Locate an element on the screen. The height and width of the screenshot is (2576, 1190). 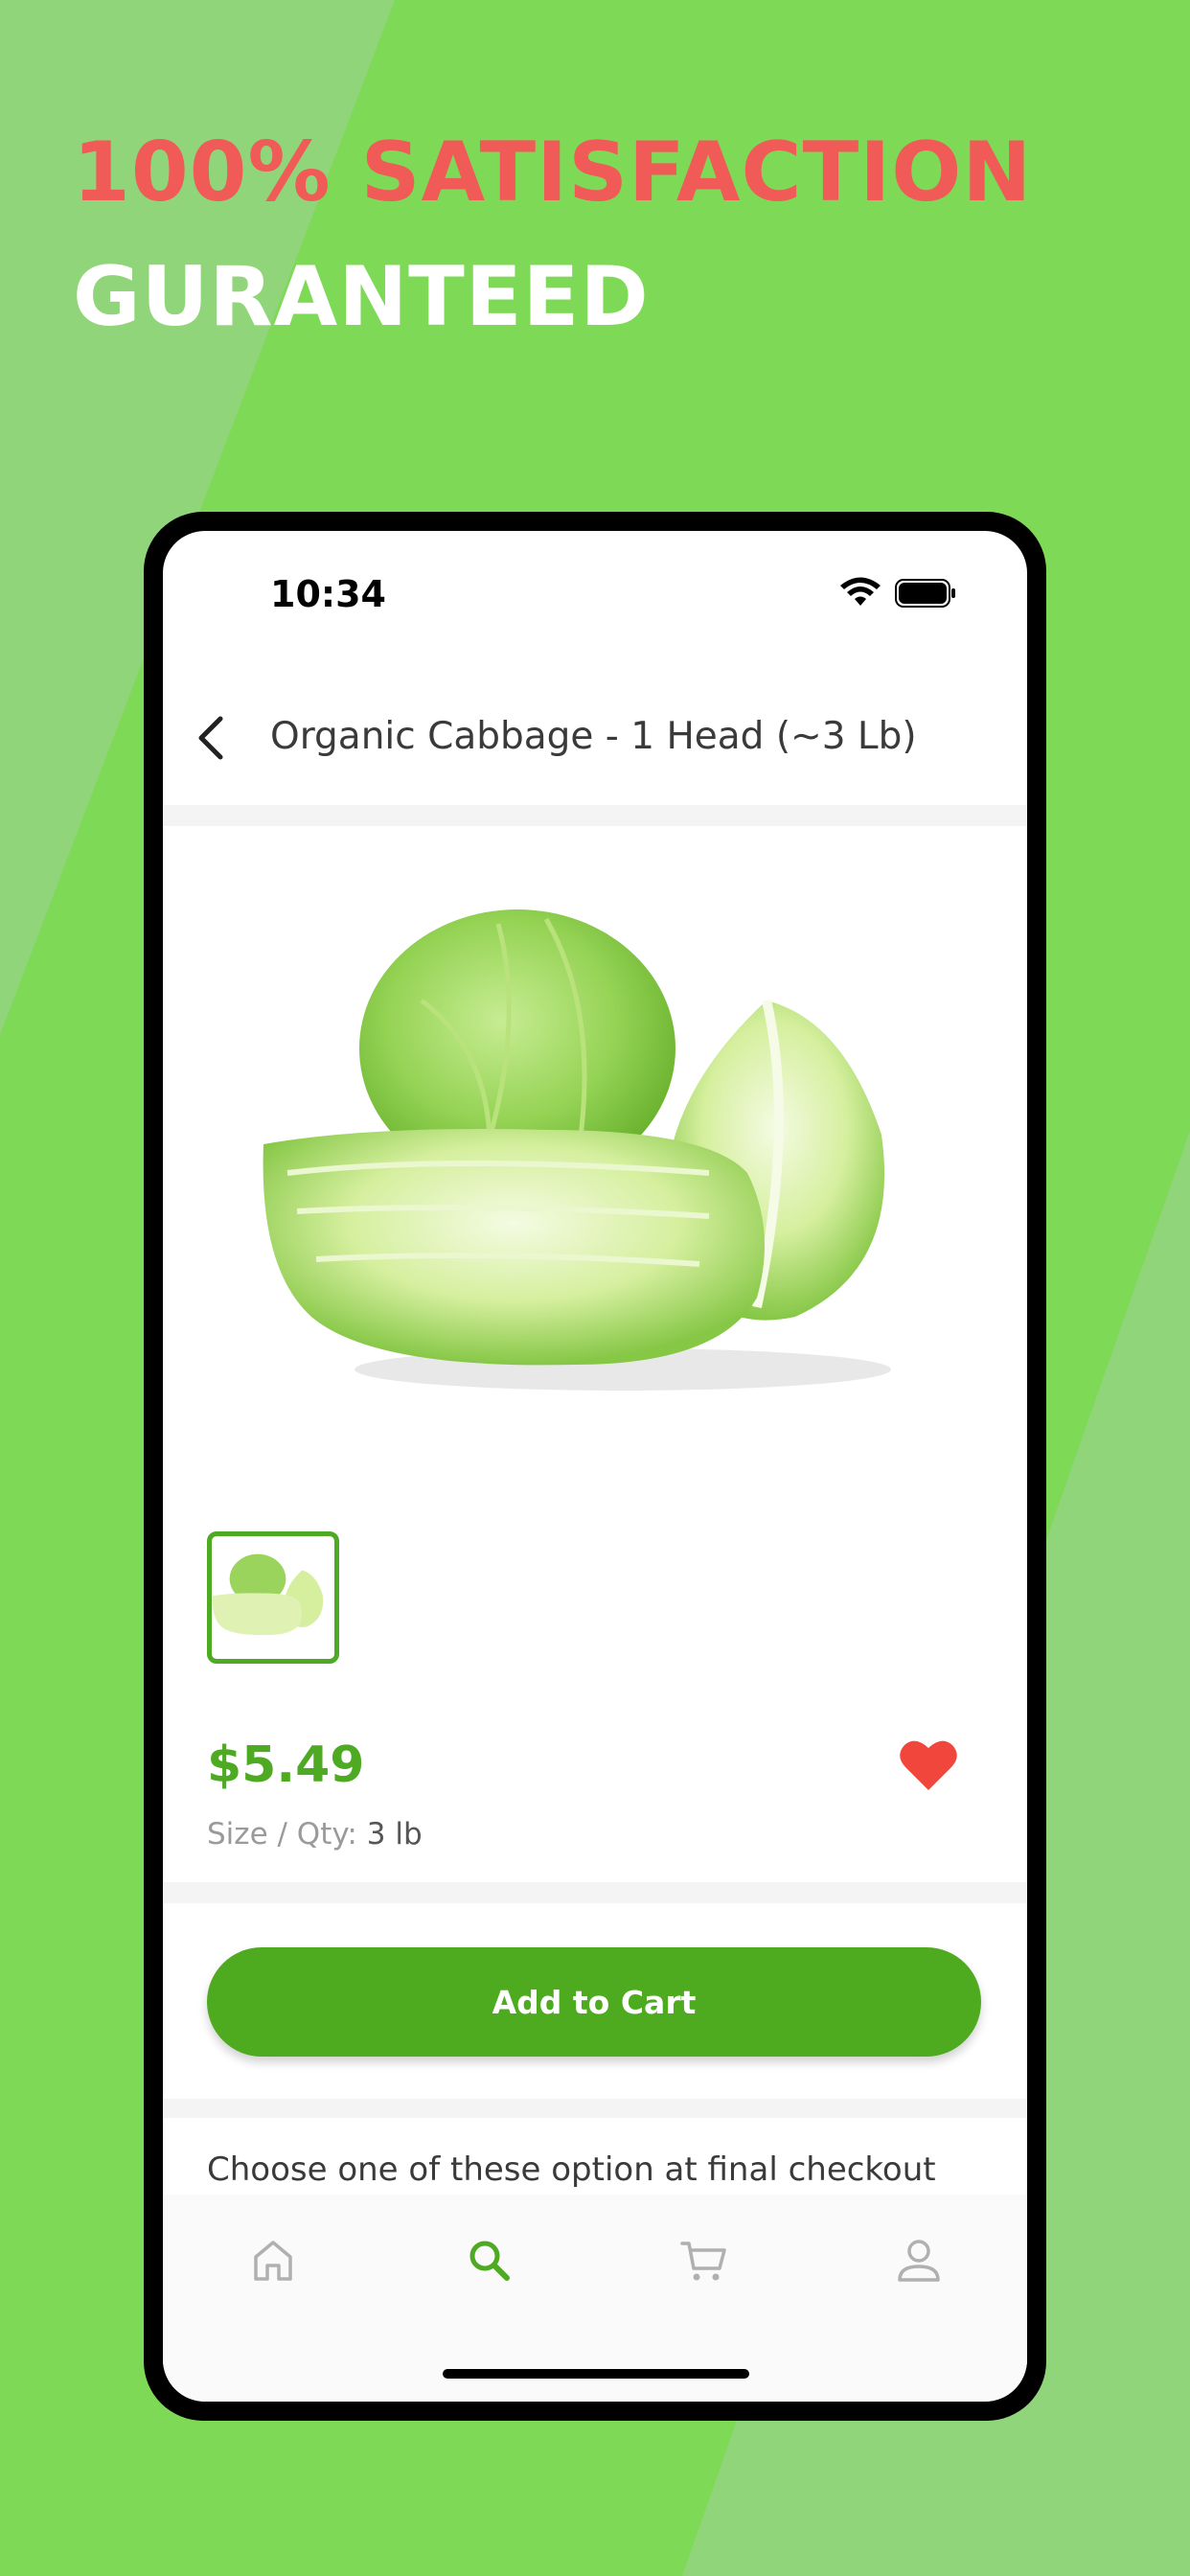
home-indicator is located at coordinates (596, 2374).